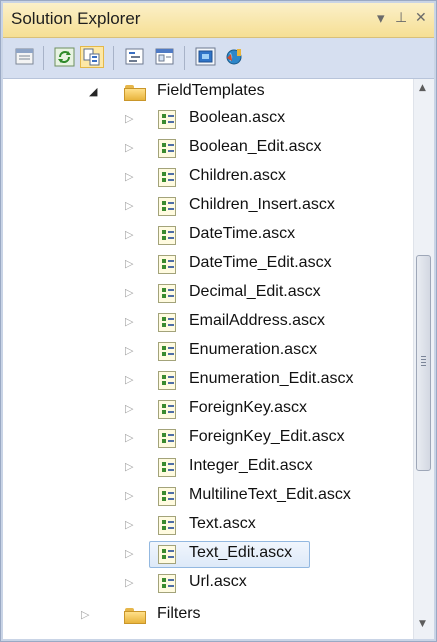  I want to click on folder-open-icon, so click(135, 93).